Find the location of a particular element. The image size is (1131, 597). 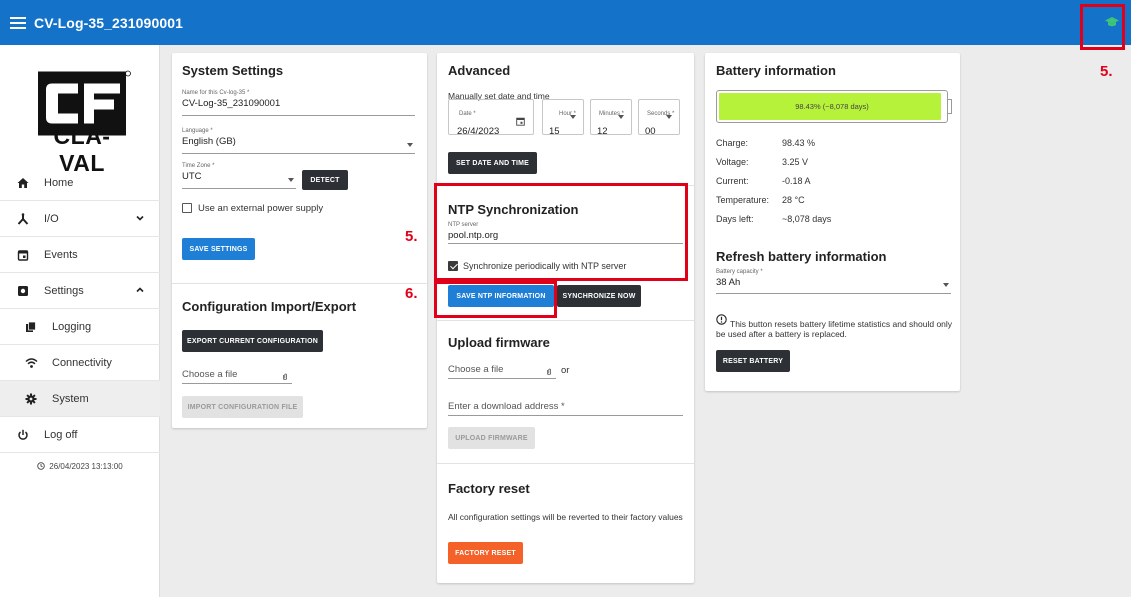

gear-icon is located at coordinates (31, 399).